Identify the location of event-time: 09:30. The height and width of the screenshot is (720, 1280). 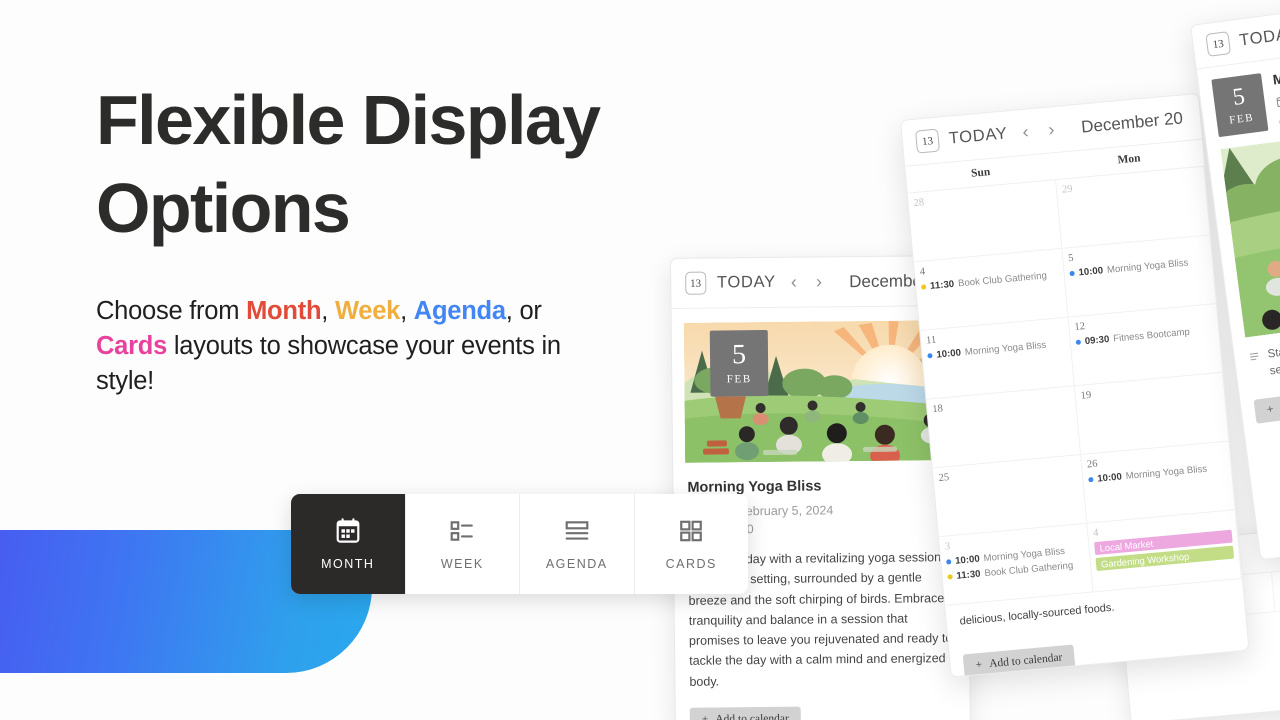
(1097, 340).